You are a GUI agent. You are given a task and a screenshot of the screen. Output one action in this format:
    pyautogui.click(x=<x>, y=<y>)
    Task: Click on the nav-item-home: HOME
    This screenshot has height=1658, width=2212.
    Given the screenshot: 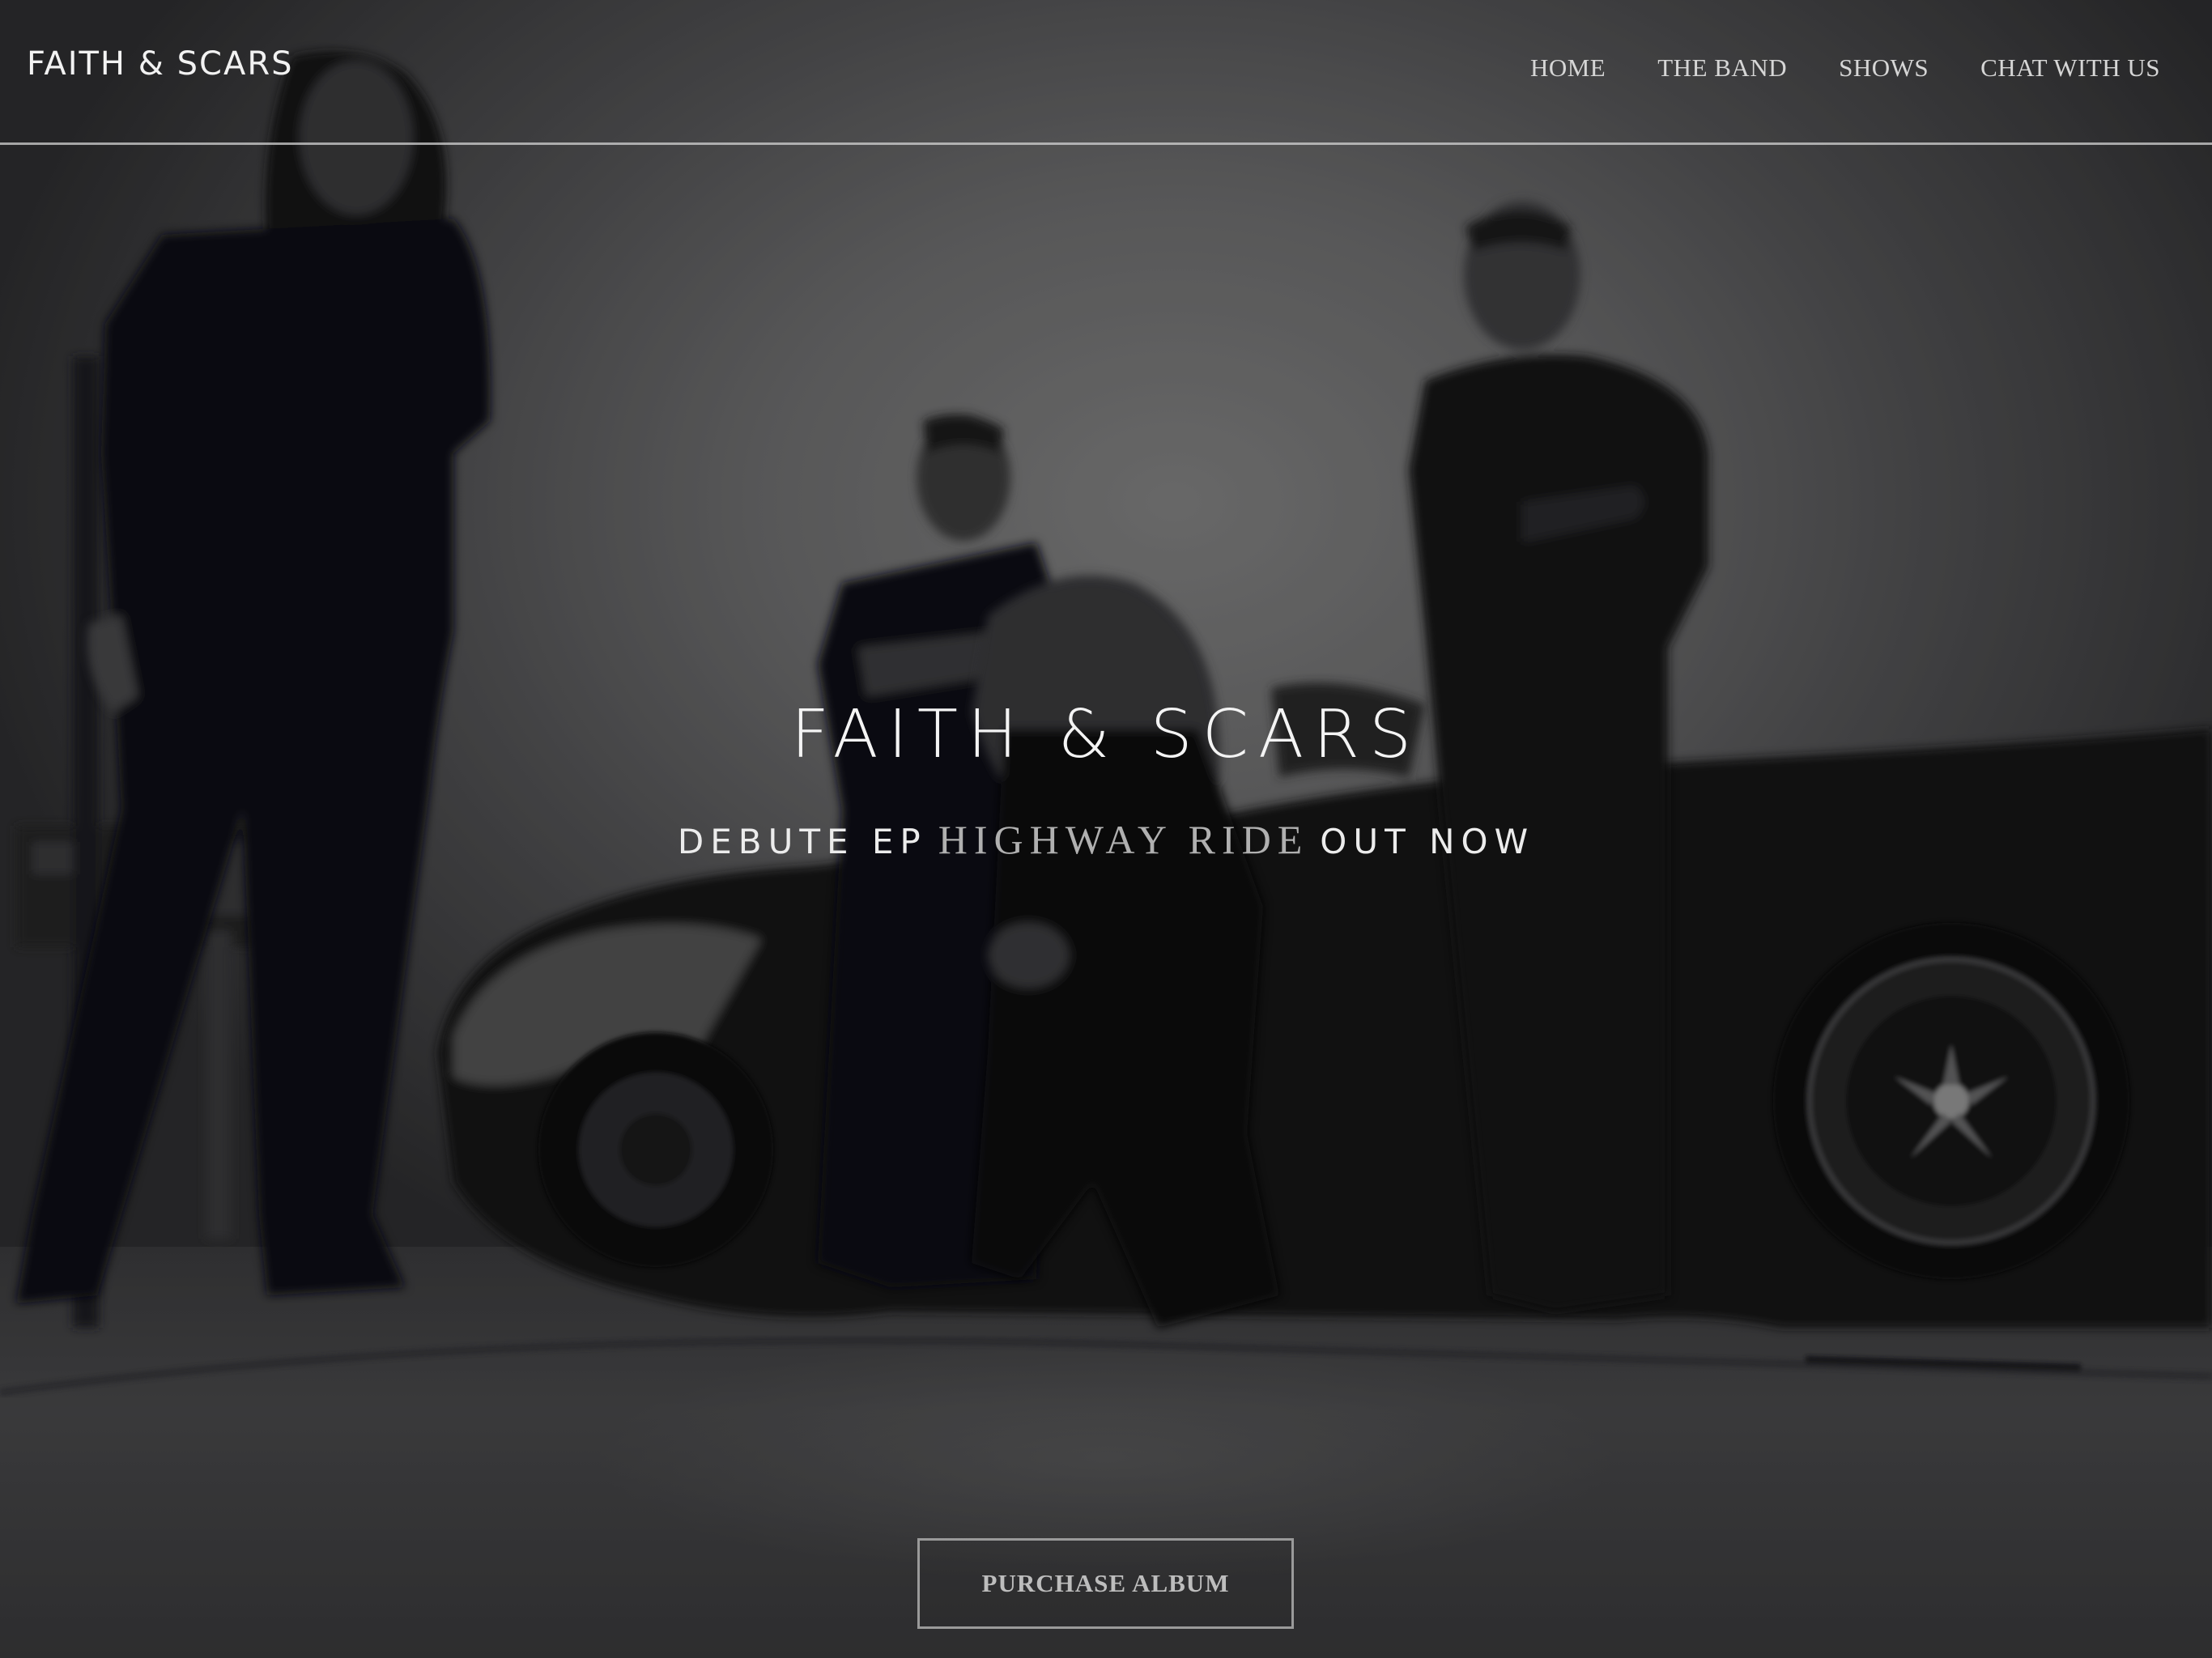 What is the action you would take?
    pyautogui.click(x=1568, y=68)
    